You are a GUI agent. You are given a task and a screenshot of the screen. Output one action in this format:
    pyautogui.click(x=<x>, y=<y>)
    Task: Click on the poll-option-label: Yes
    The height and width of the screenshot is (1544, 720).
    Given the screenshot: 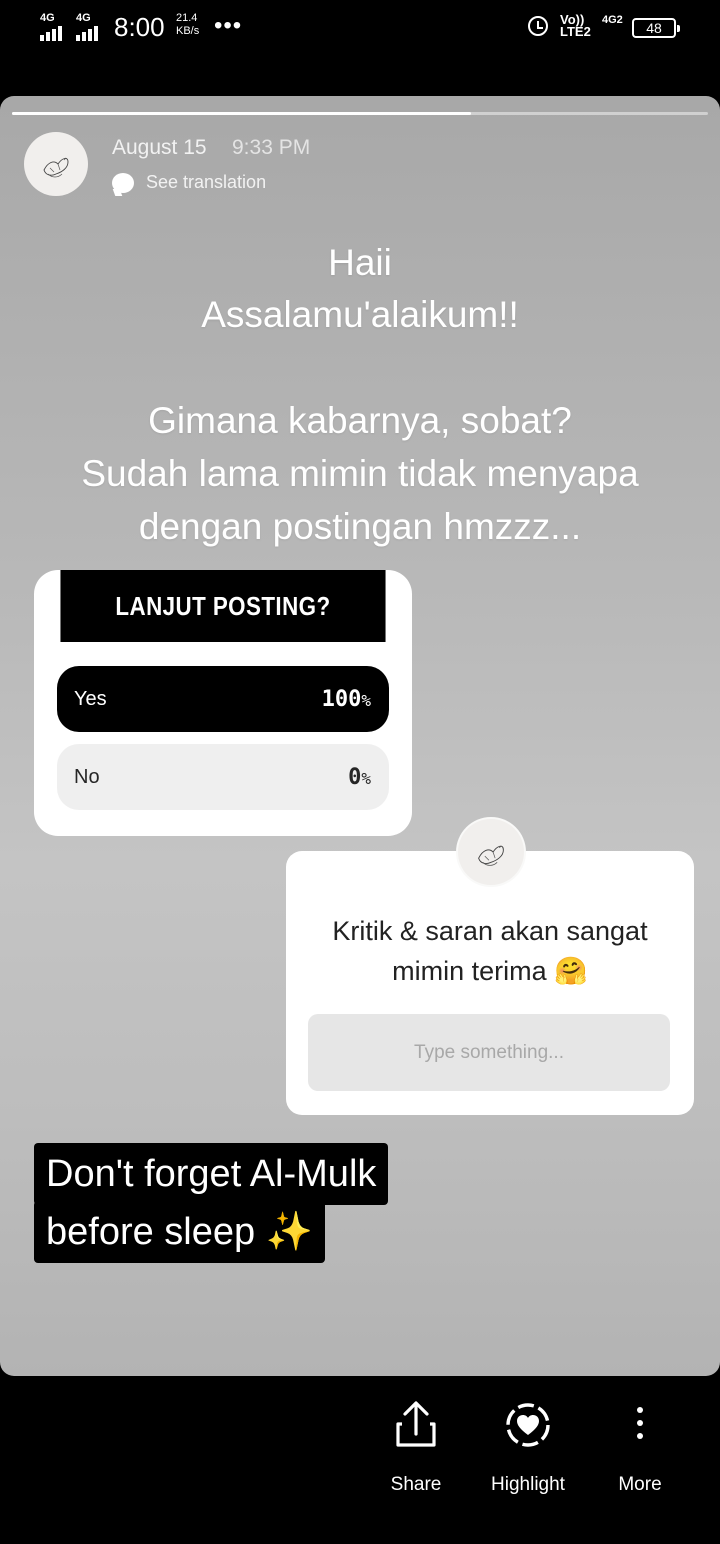 What is the action you would take?
    pyautogui.click(x=90, y=698)
    